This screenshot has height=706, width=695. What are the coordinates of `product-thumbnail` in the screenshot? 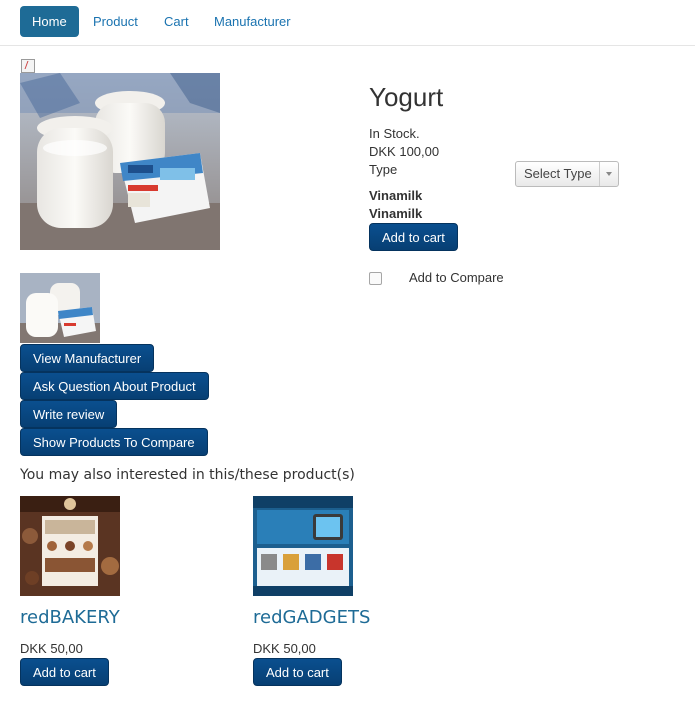 It's located at (60, 308).